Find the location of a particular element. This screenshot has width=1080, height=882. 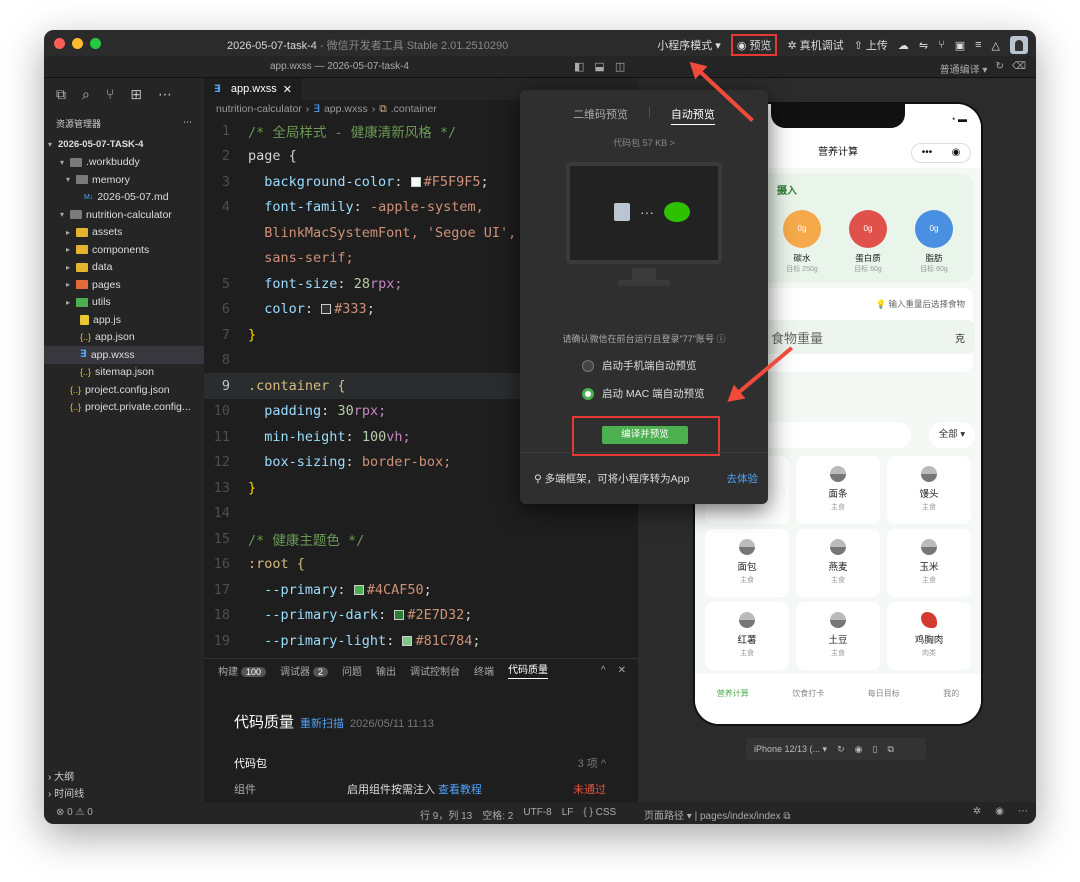

breadcrumb-item: nutrition-calculator is located at coordinates (259, 109).